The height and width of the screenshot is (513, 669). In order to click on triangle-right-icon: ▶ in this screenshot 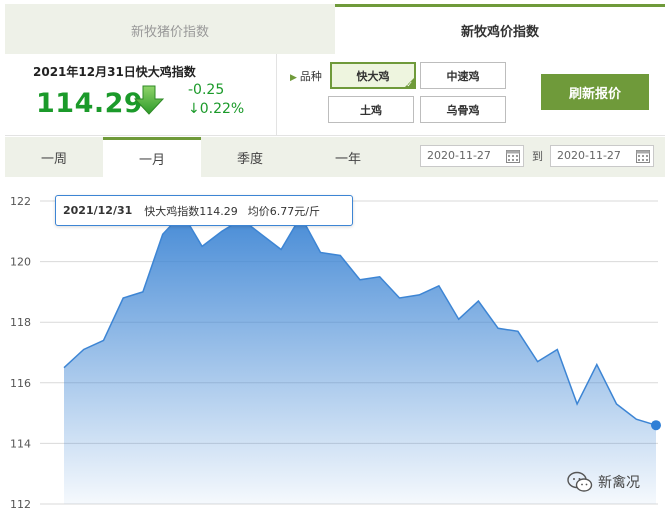, I will do `click(293, 78)`.